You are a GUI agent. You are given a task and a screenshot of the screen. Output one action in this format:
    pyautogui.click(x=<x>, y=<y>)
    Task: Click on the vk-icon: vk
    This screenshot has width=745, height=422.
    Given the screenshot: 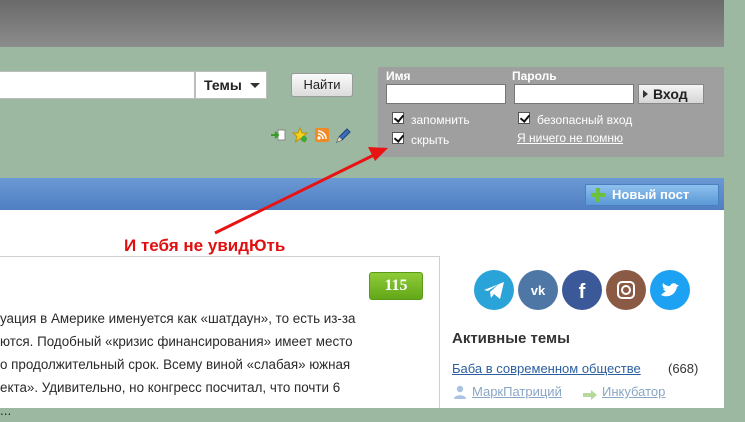 What is the action you would take?
    pyautogui.click(x=538, y=290)
    